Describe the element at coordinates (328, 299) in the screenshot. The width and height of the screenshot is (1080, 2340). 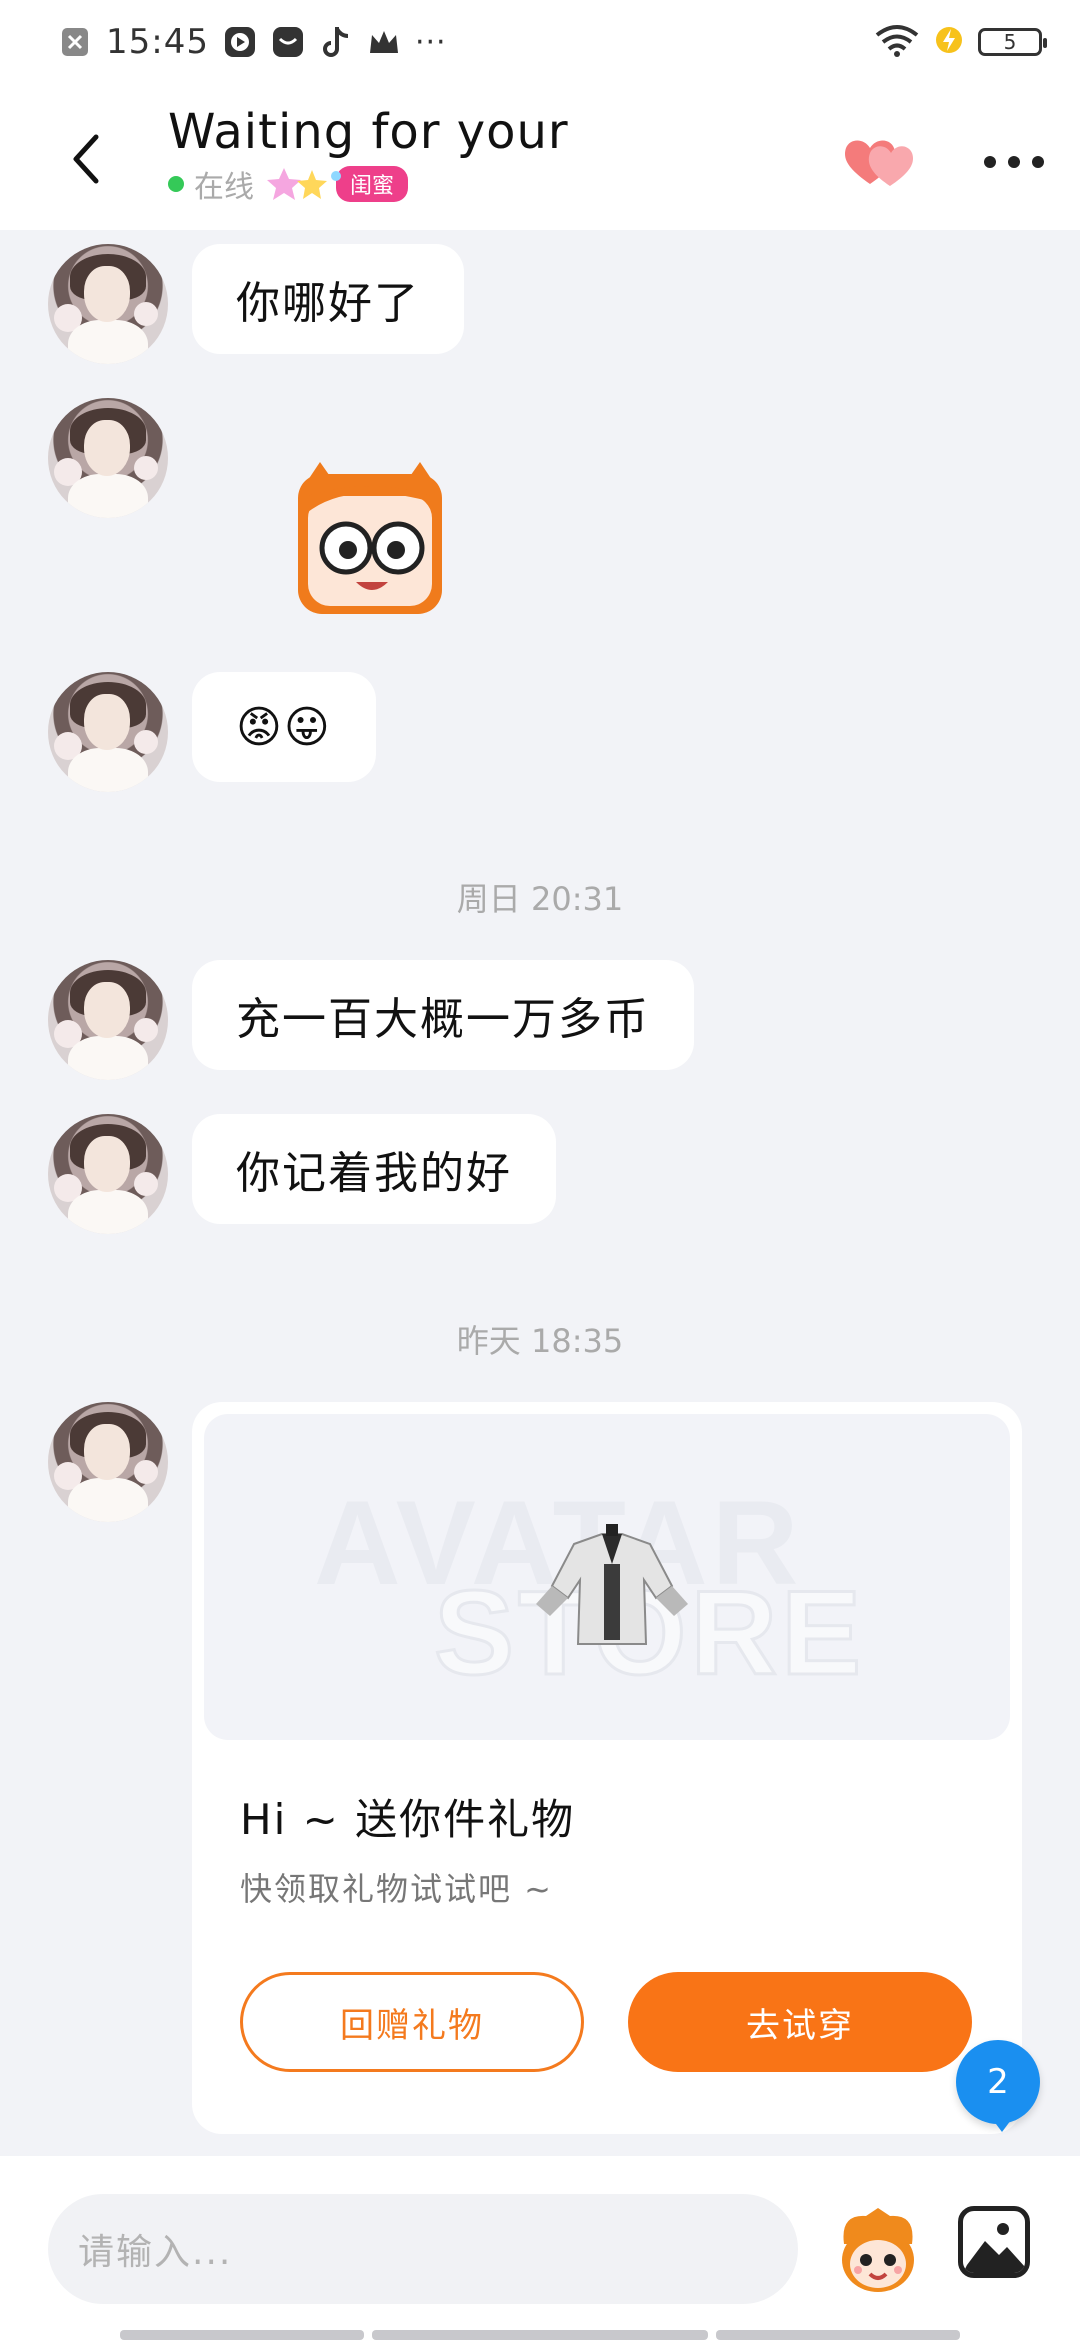
I see `message-bubble: 你哪好了` at that location.